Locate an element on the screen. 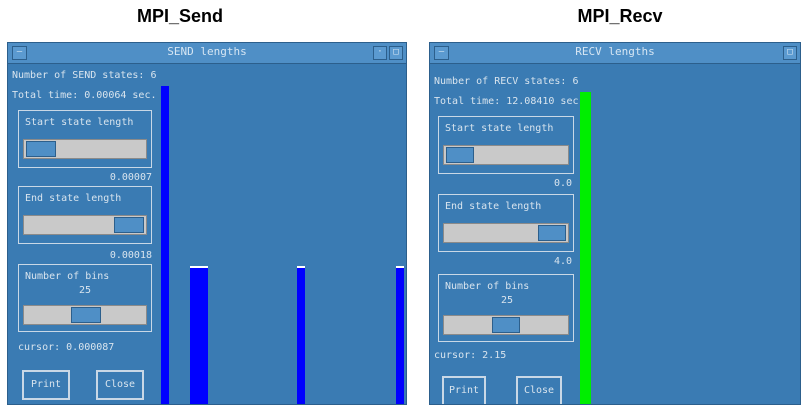 The width and height of the screenshot is (802, 405). window-title: RECV lengths is located at coordinates (615, 51).